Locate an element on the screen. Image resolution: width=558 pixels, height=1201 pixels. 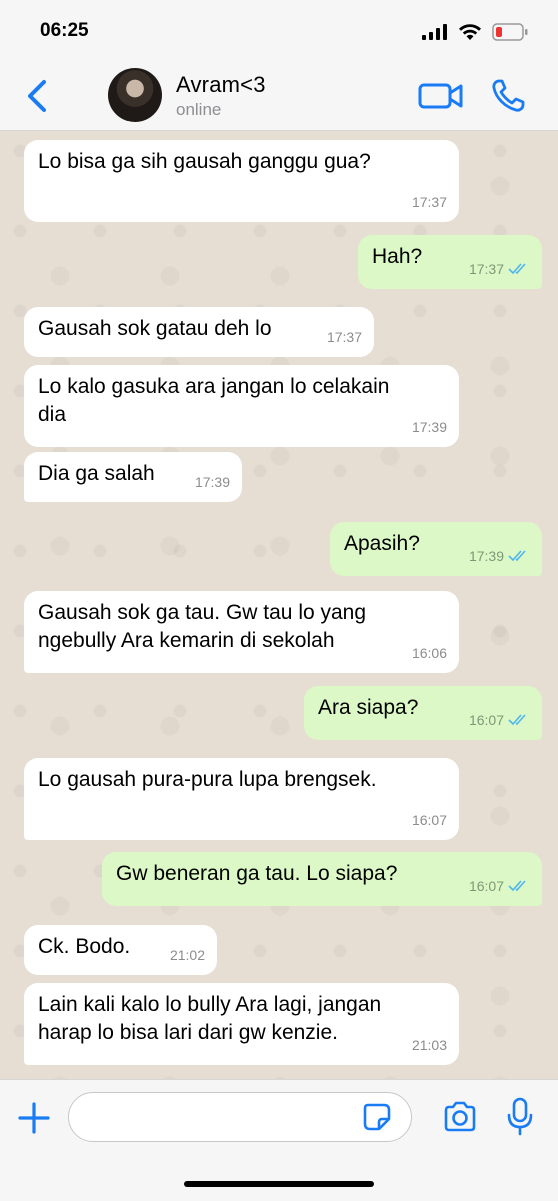
message-outgoing: Hah? 17:37 is located at coordinates (450, 262).